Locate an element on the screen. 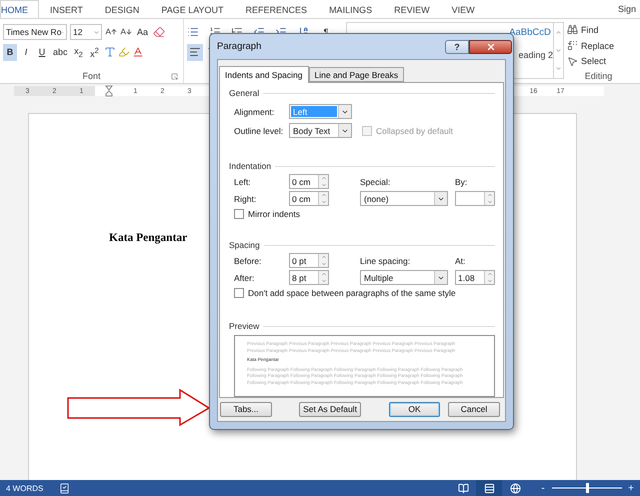 The image size is (640, 496). group-label: Editing is located at coordinates (598, 76).